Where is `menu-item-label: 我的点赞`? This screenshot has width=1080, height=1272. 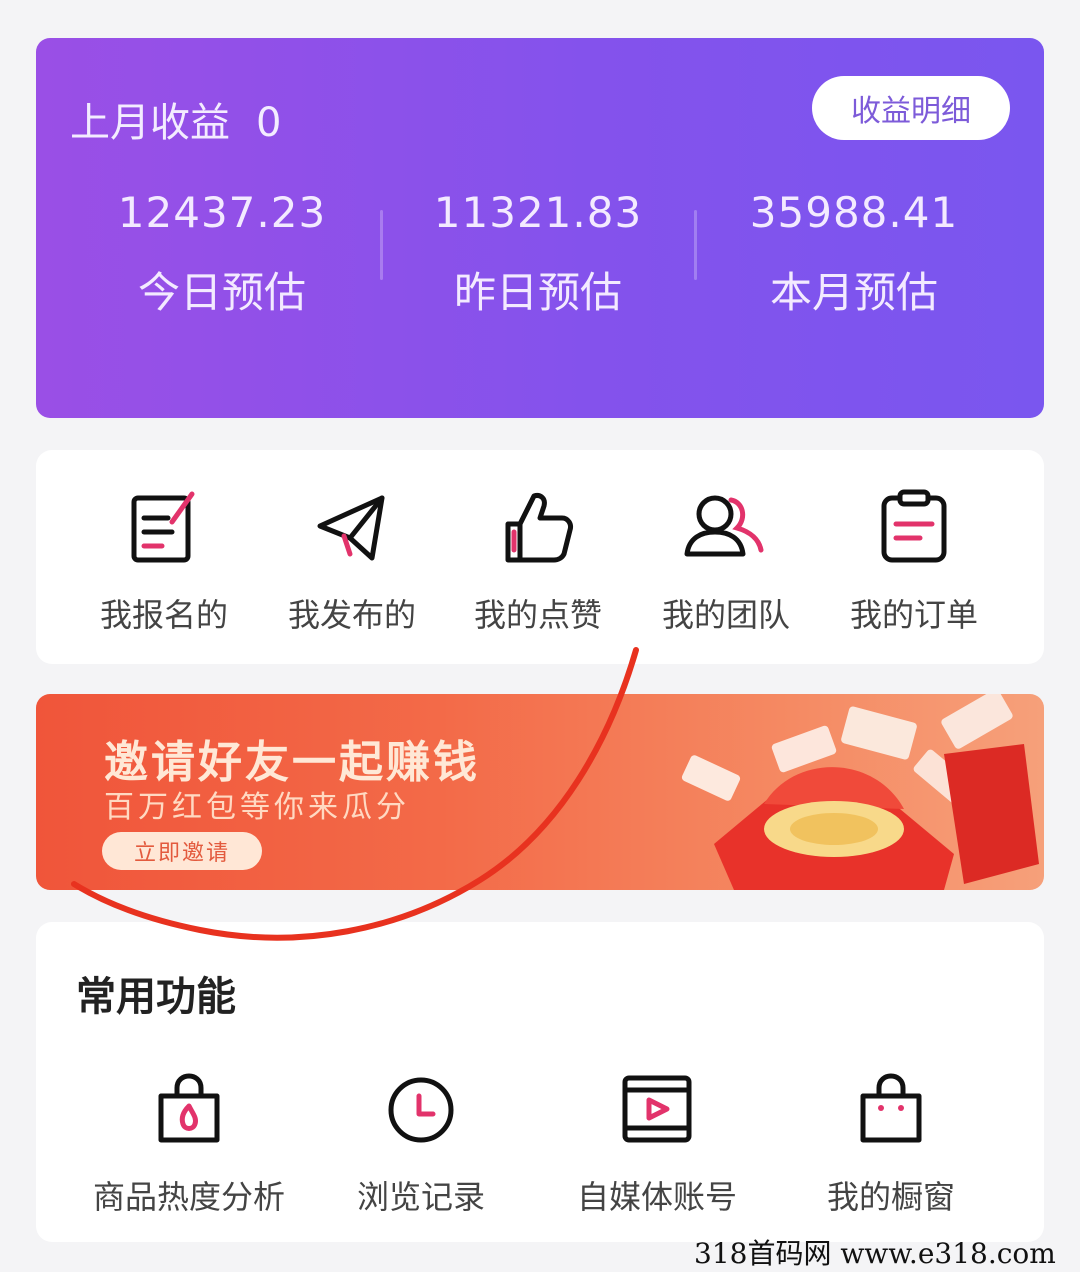
menu-item-label: 我的点赞 is located at coordinates (537, 615).